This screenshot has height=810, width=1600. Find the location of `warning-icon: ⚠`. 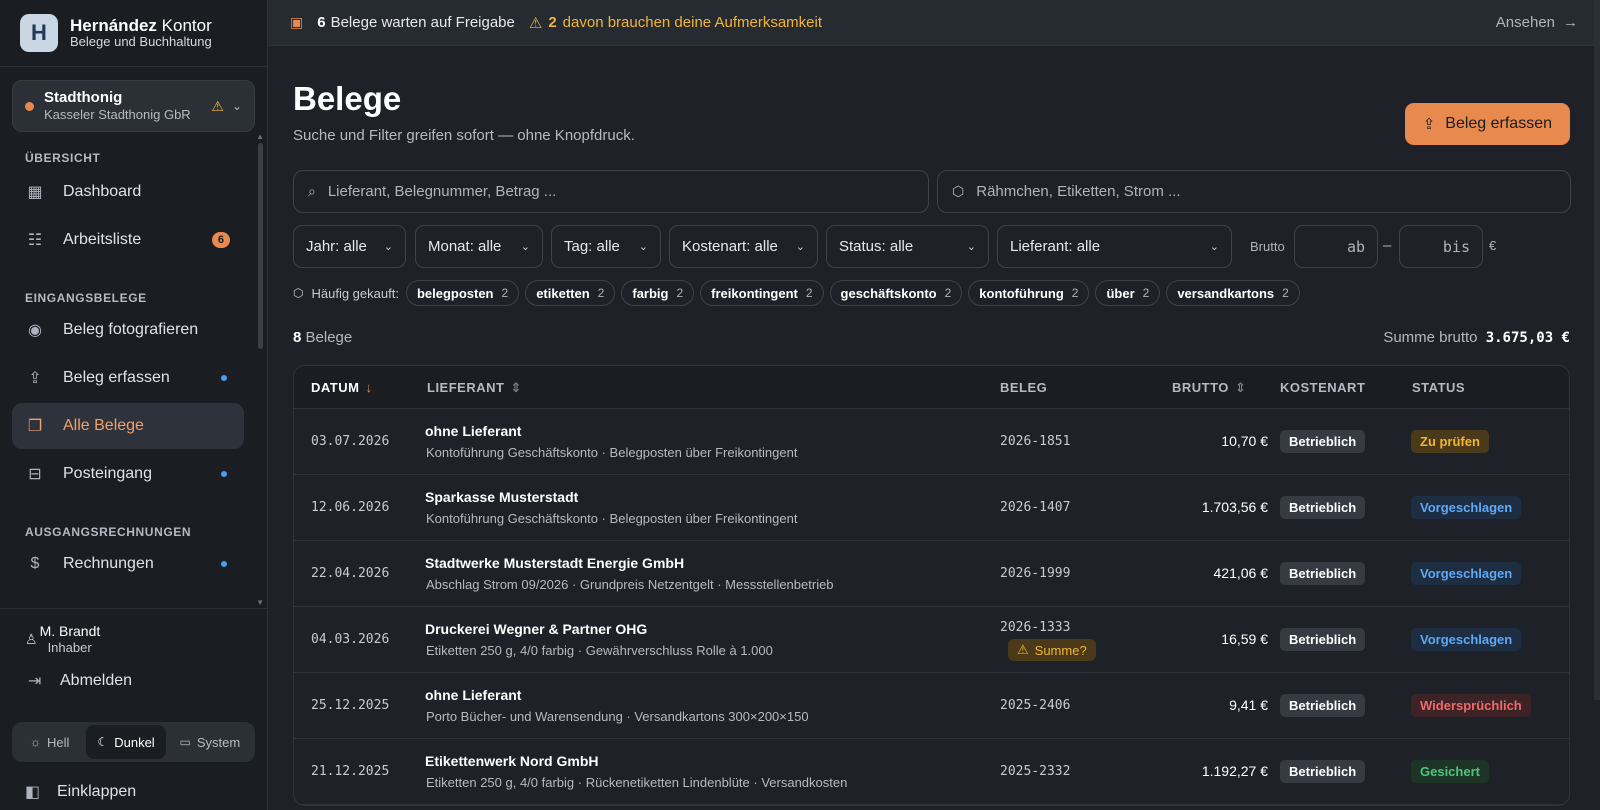

warning-icon: ⚠ is located at coordinates (1023, 649).